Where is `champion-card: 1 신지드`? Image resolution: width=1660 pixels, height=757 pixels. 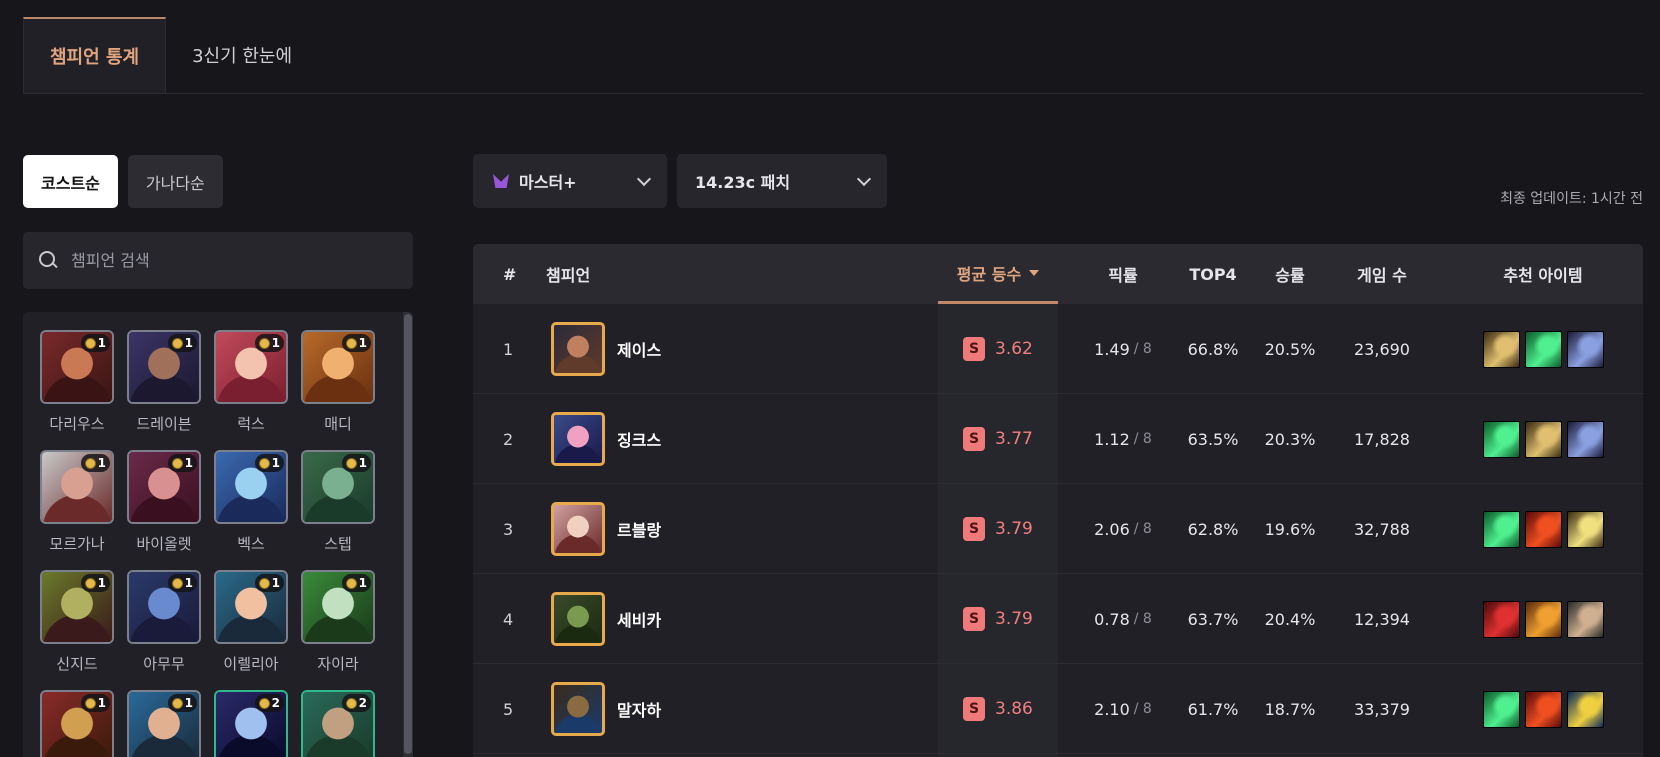 champion-card: 1 신지드 is located at coordinates (77, 622).